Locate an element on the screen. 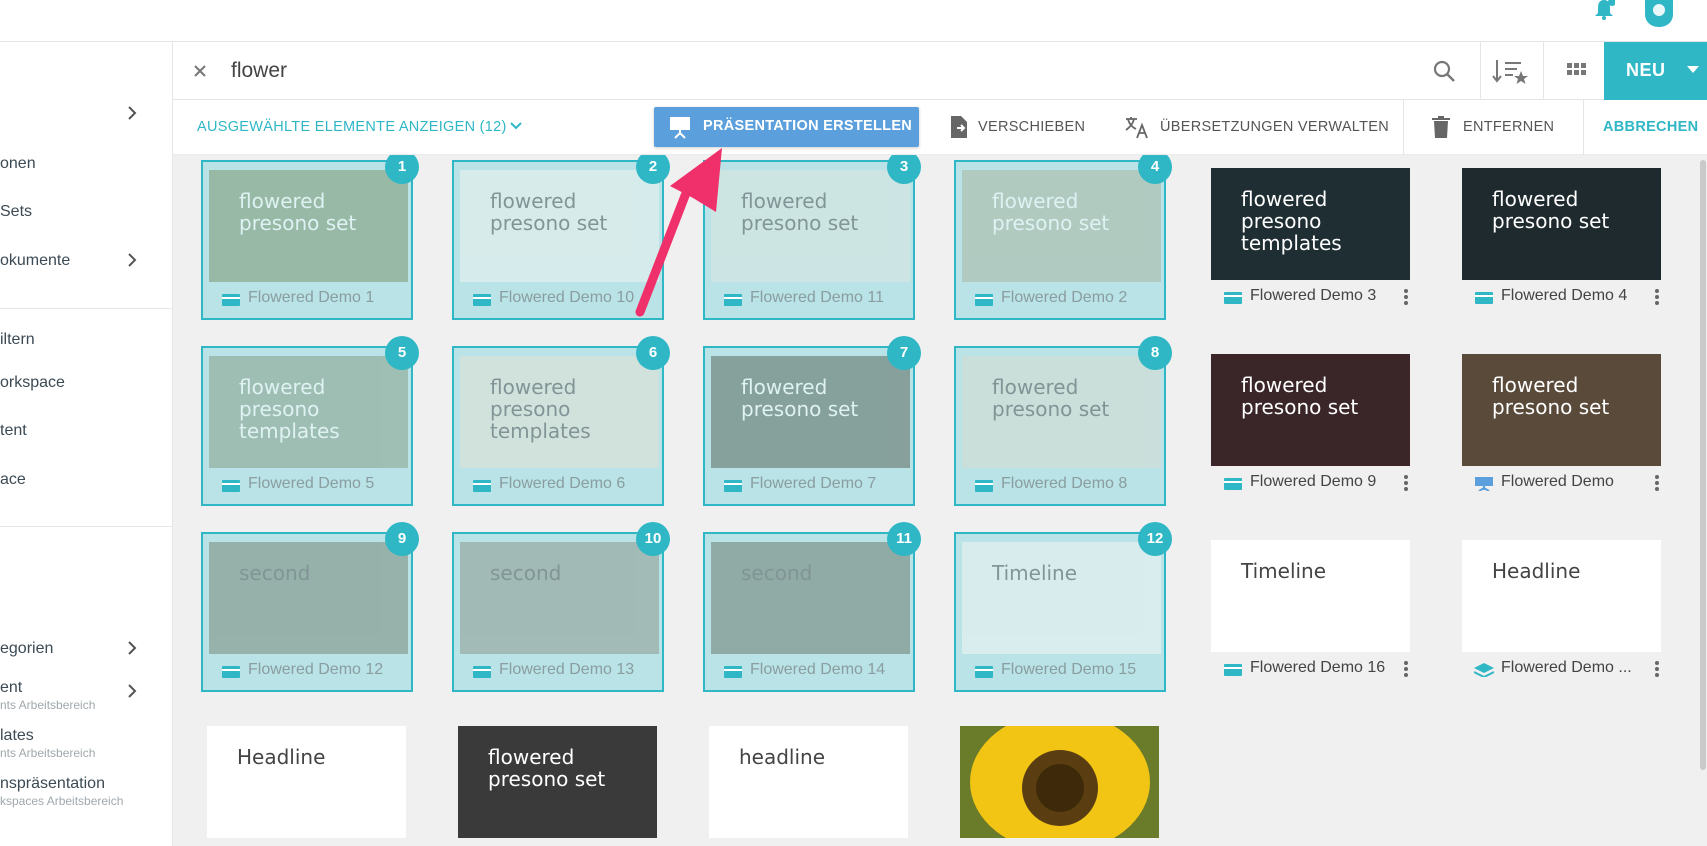 This screenshot has height=846, width=1707. show-selected-button: AUSGEWÄHLTE ELEMENTE ANZEIGEN (12) is located at coordinates (352, 127).